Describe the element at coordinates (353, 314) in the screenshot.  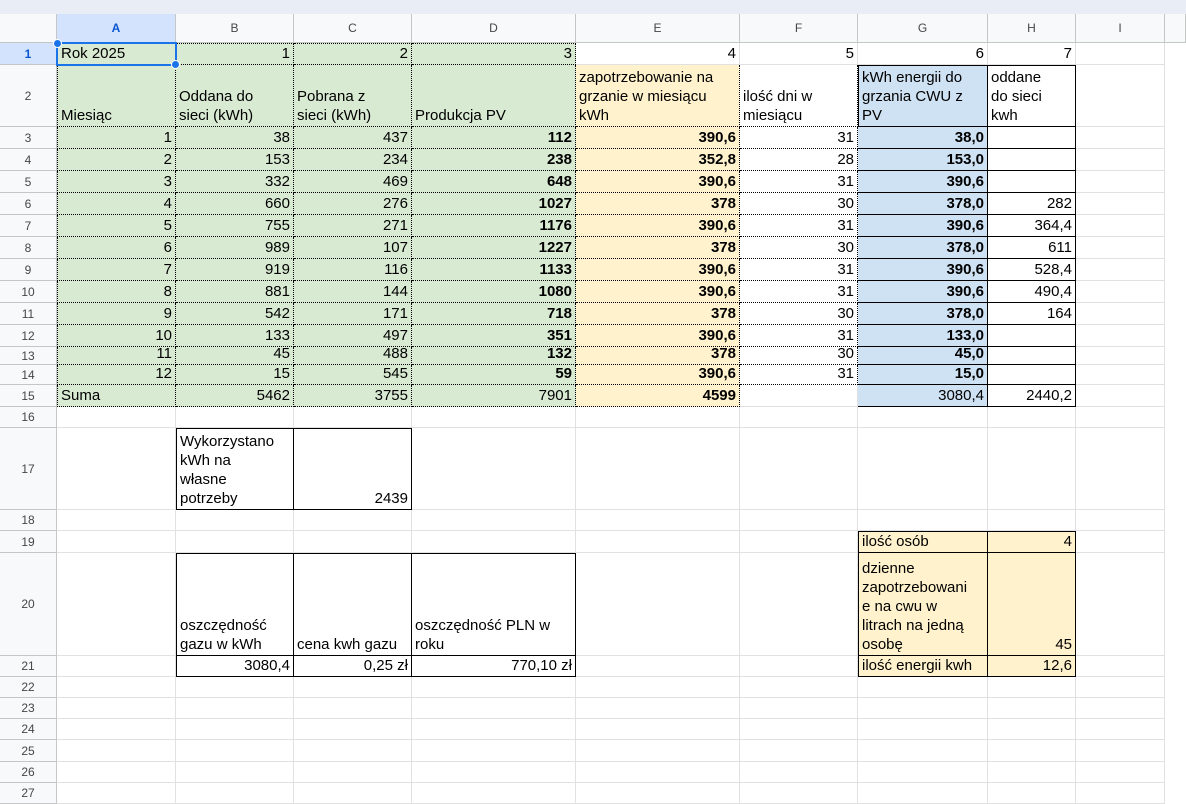
I see `cell-c11: 171` at that location.